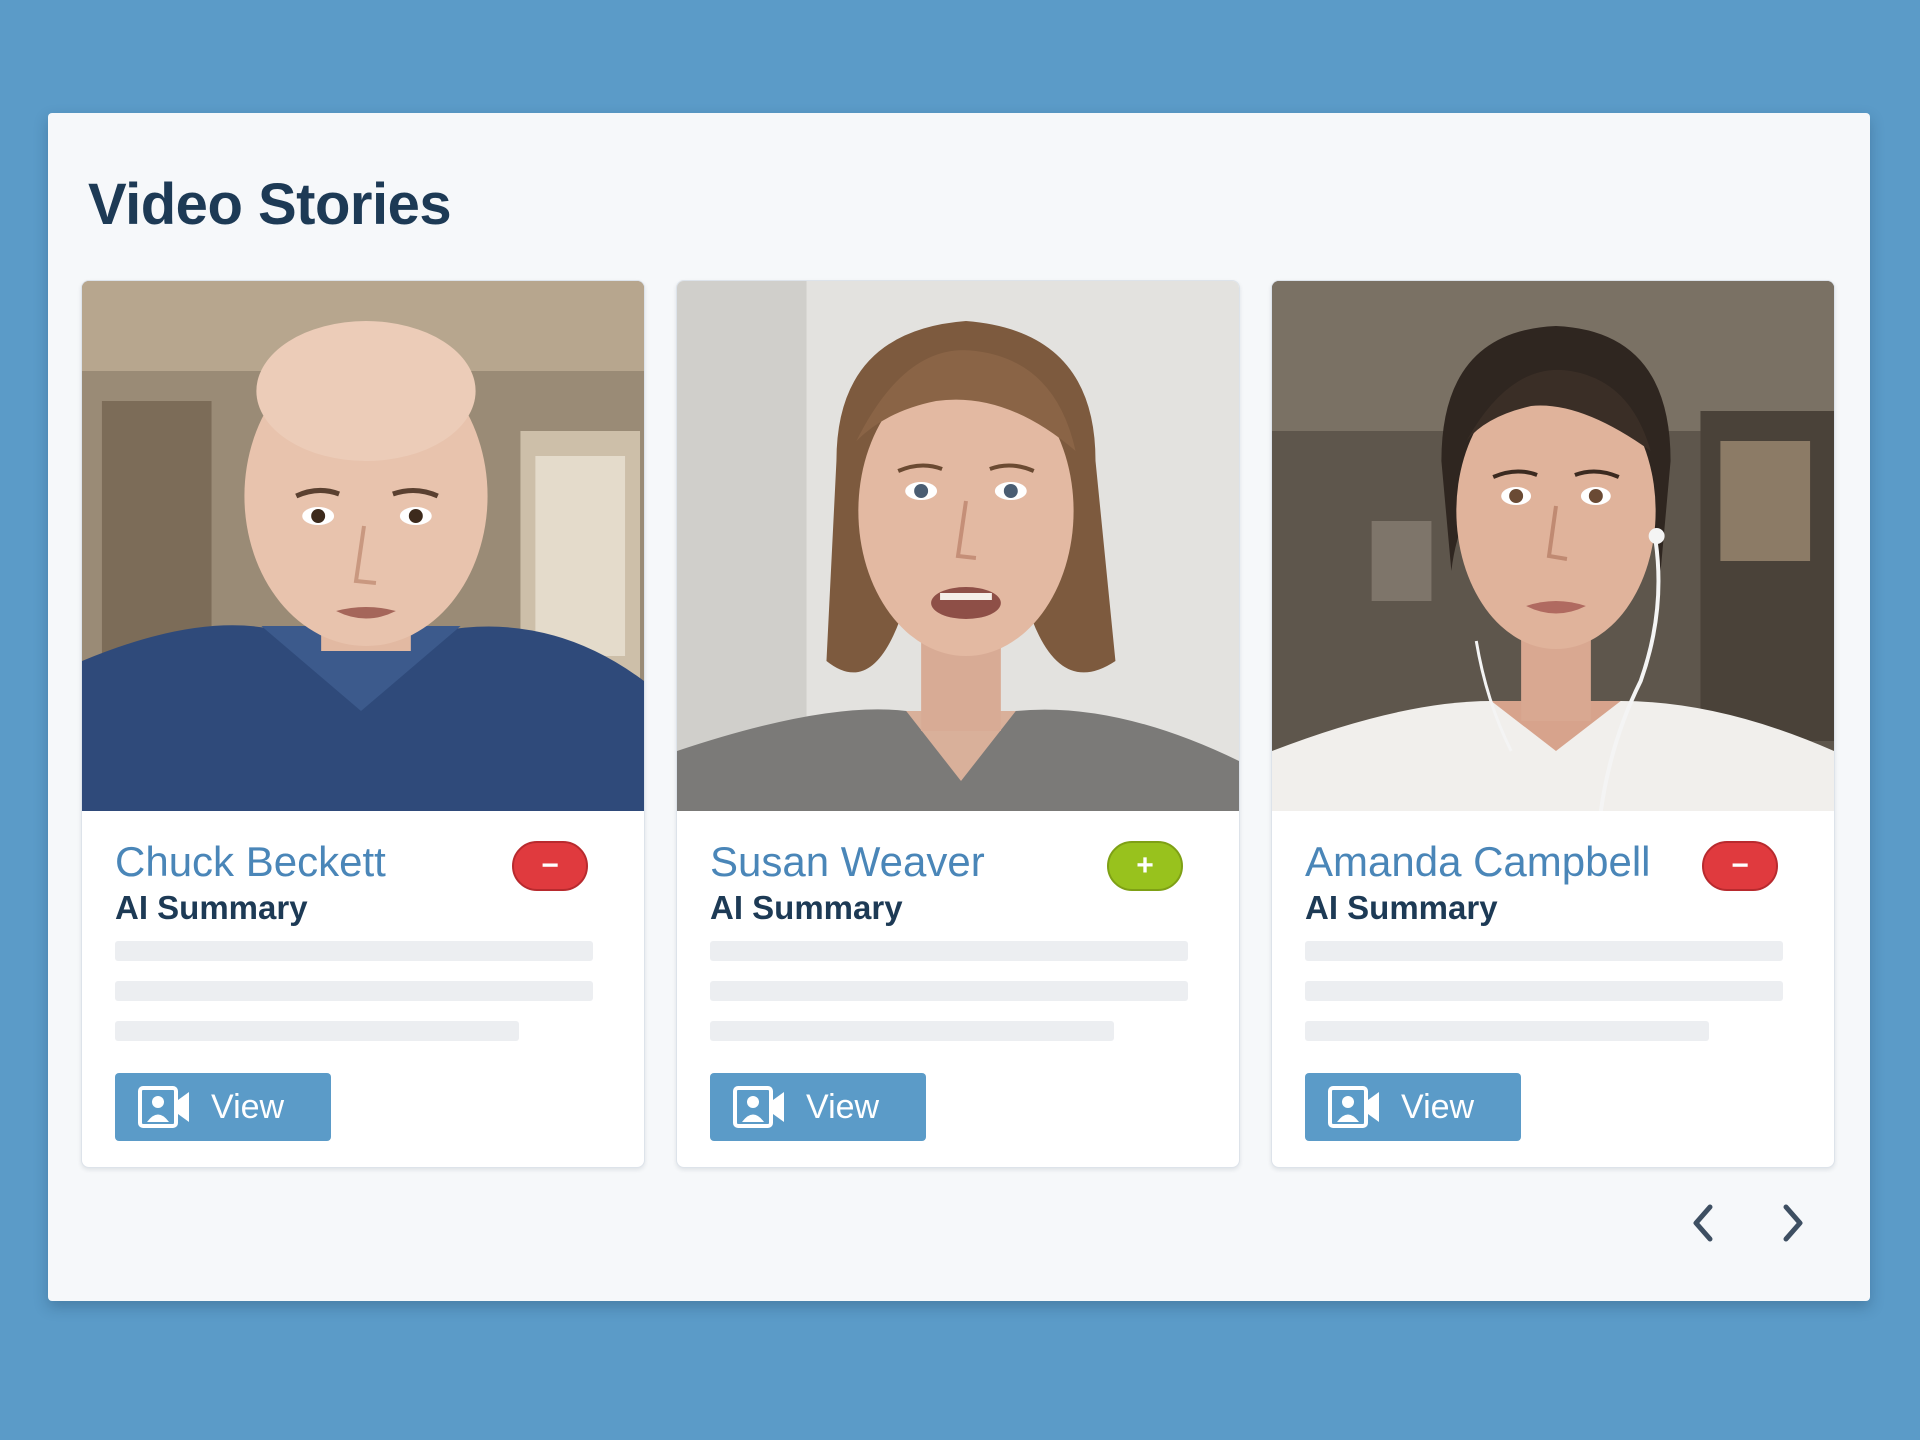 The width and height of the screenshot is (1920, 1440). I want to click on chevron-right-icon, so click(1793, 1223).